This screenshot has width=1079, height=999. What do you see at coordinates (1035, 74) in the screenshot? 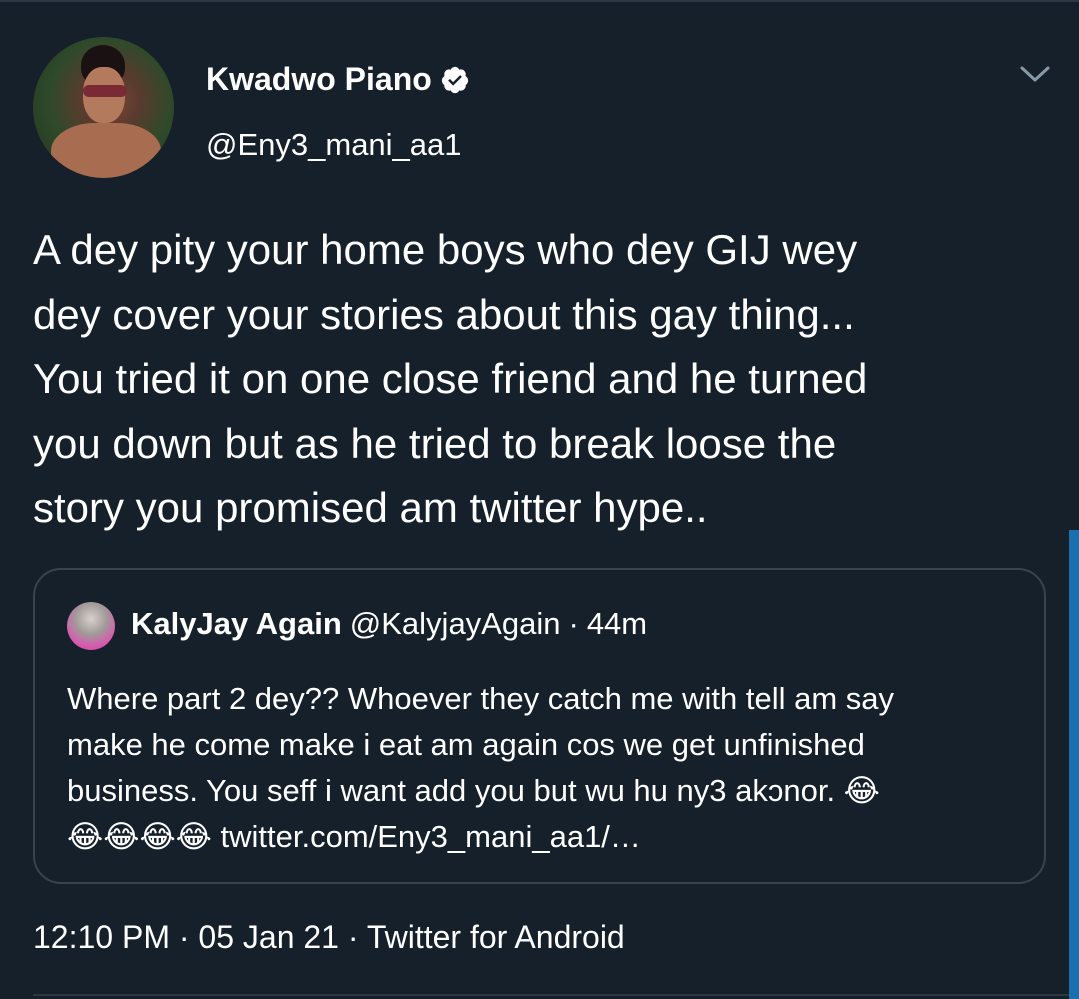
I see `chevron-down-icon` at bounding box center [1035, 74].